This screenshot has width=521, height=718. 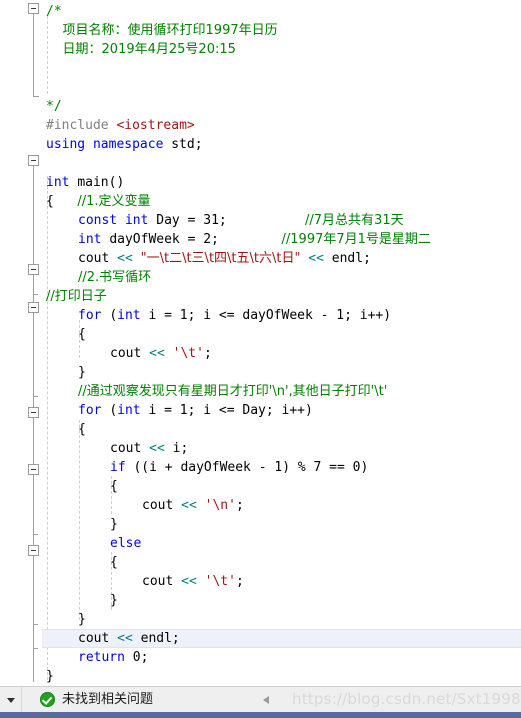 I want to click on code-line: //2.书写循环, so click(x=114, y=277).